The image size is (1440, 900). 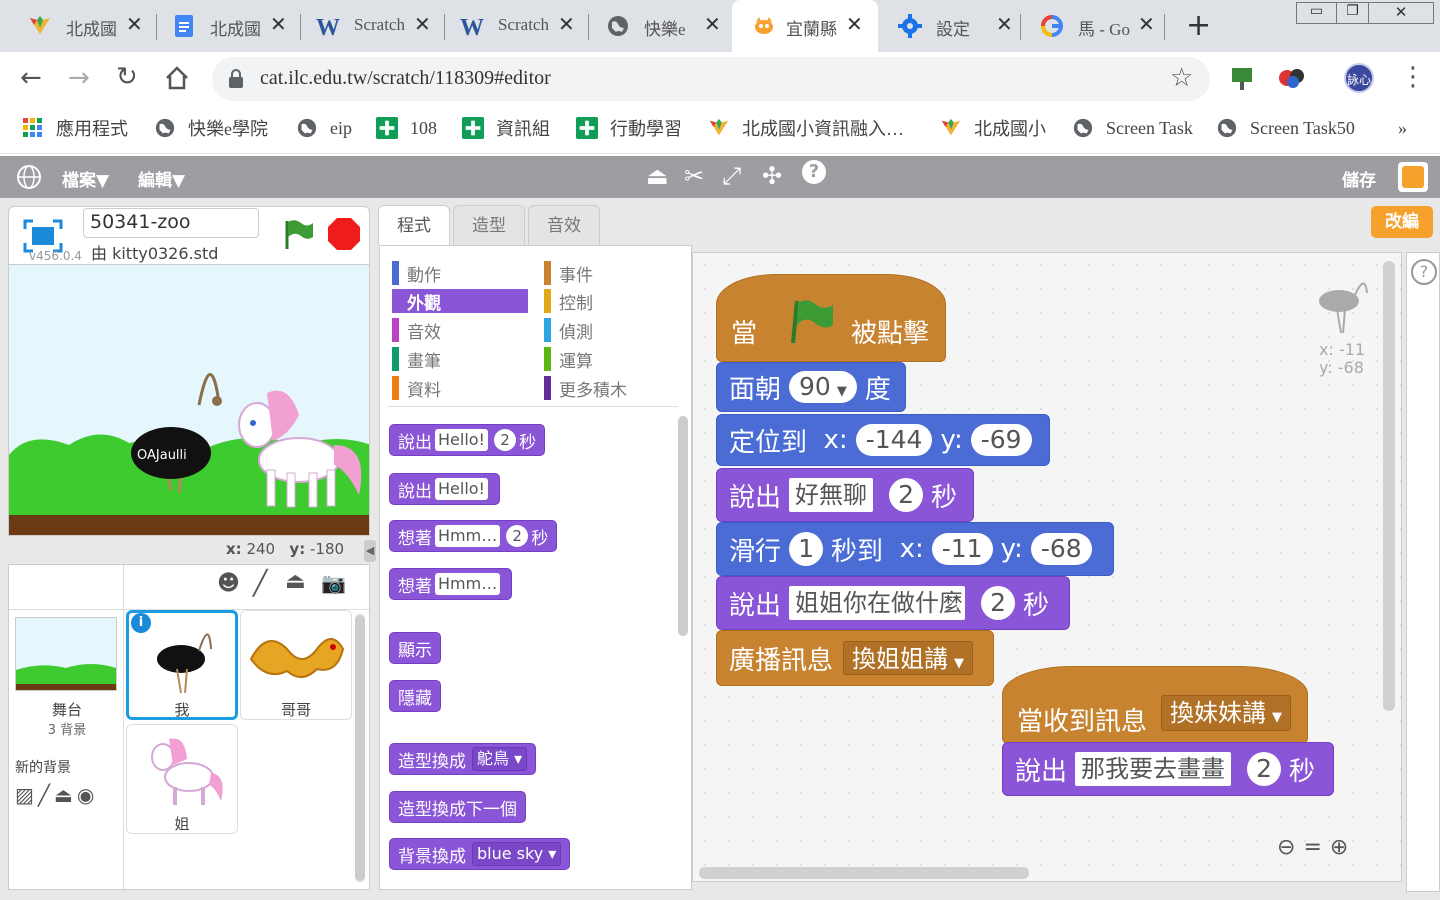 What do you see at coordinates (629, 128) in the screenshot?
I see `bookmark-item: 行動學習` at bounding box center [629, 128].